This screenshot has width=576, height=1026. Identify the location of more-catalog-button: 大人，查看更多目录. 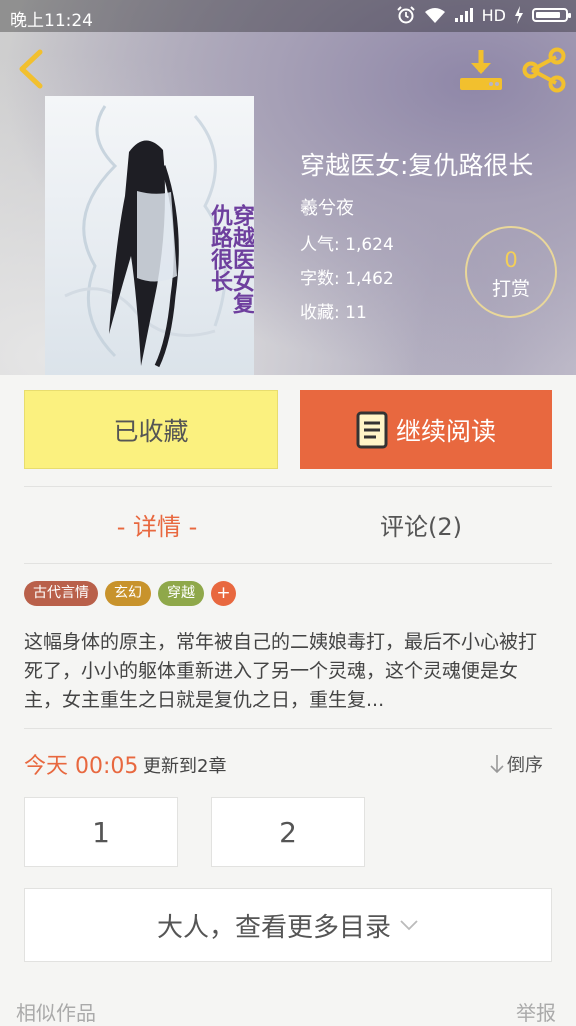
(288, 925).